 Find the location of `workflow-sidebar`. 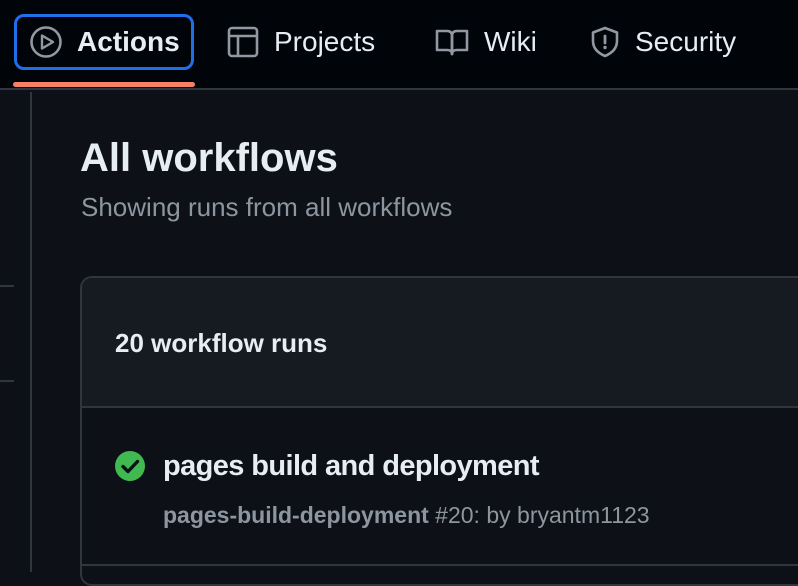

workflow-sidebar is located at coordinates (16, 332).